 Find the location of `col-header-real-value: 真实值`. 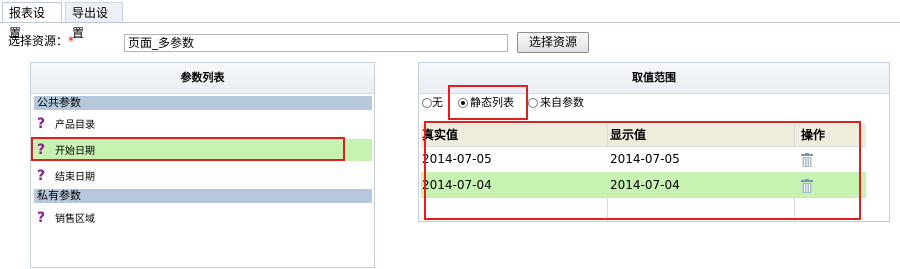

col-header-real-value: 真实值 is located at coordinates (440, 135).